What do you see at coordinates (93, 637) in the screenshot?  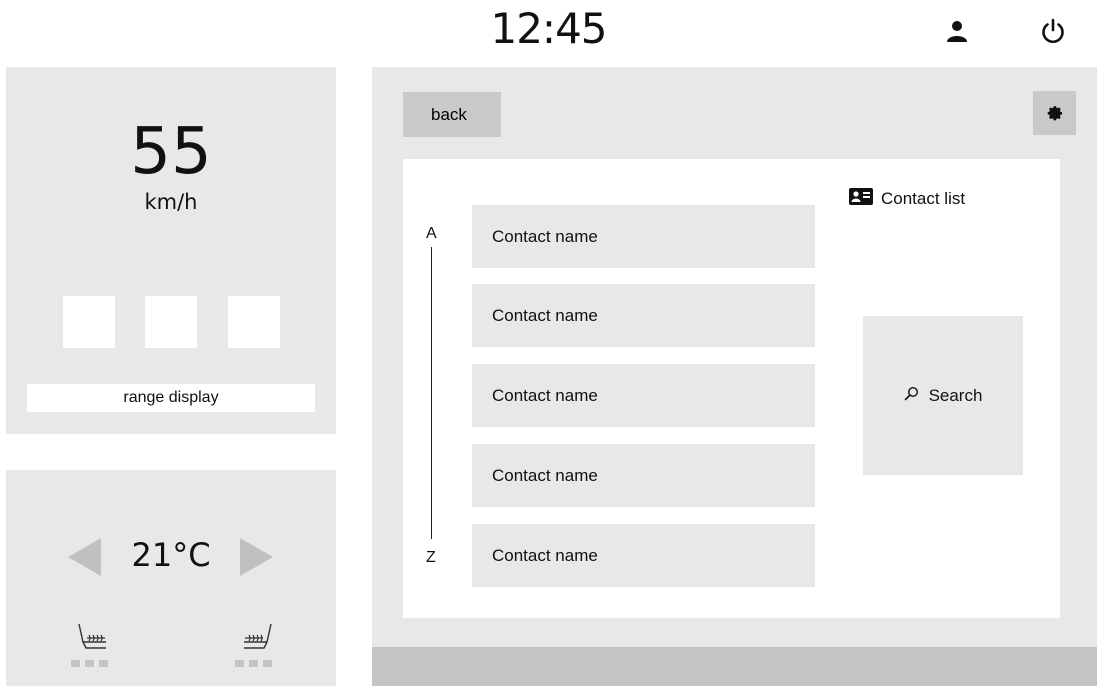 I see `seat-heater-left-icon` at bounding box center [93, 637].